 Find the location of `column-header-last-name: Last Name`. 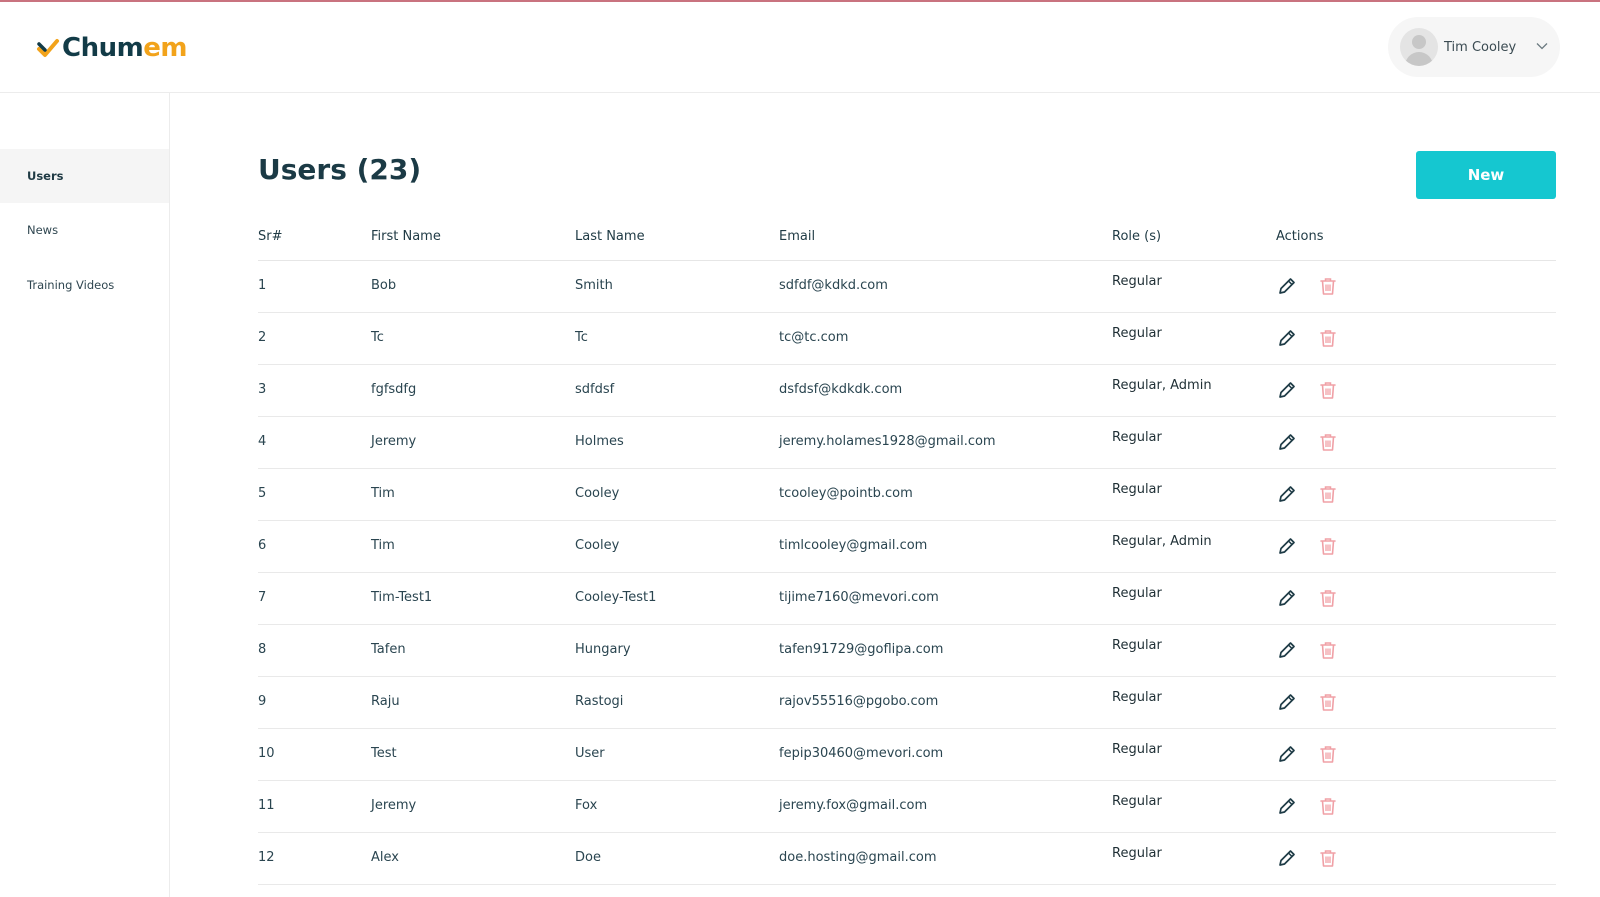

column-header-last-name: Last Name is located at coordinates (610, 236).